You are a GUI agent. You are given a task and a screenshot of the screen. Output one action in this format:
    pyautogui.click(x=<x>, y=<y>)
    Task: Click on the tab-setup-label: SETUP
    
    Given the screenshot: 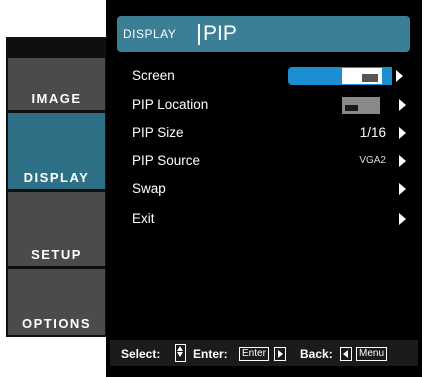 What is the action you would take?
    pyautogui.click(x=56, y=254)
    